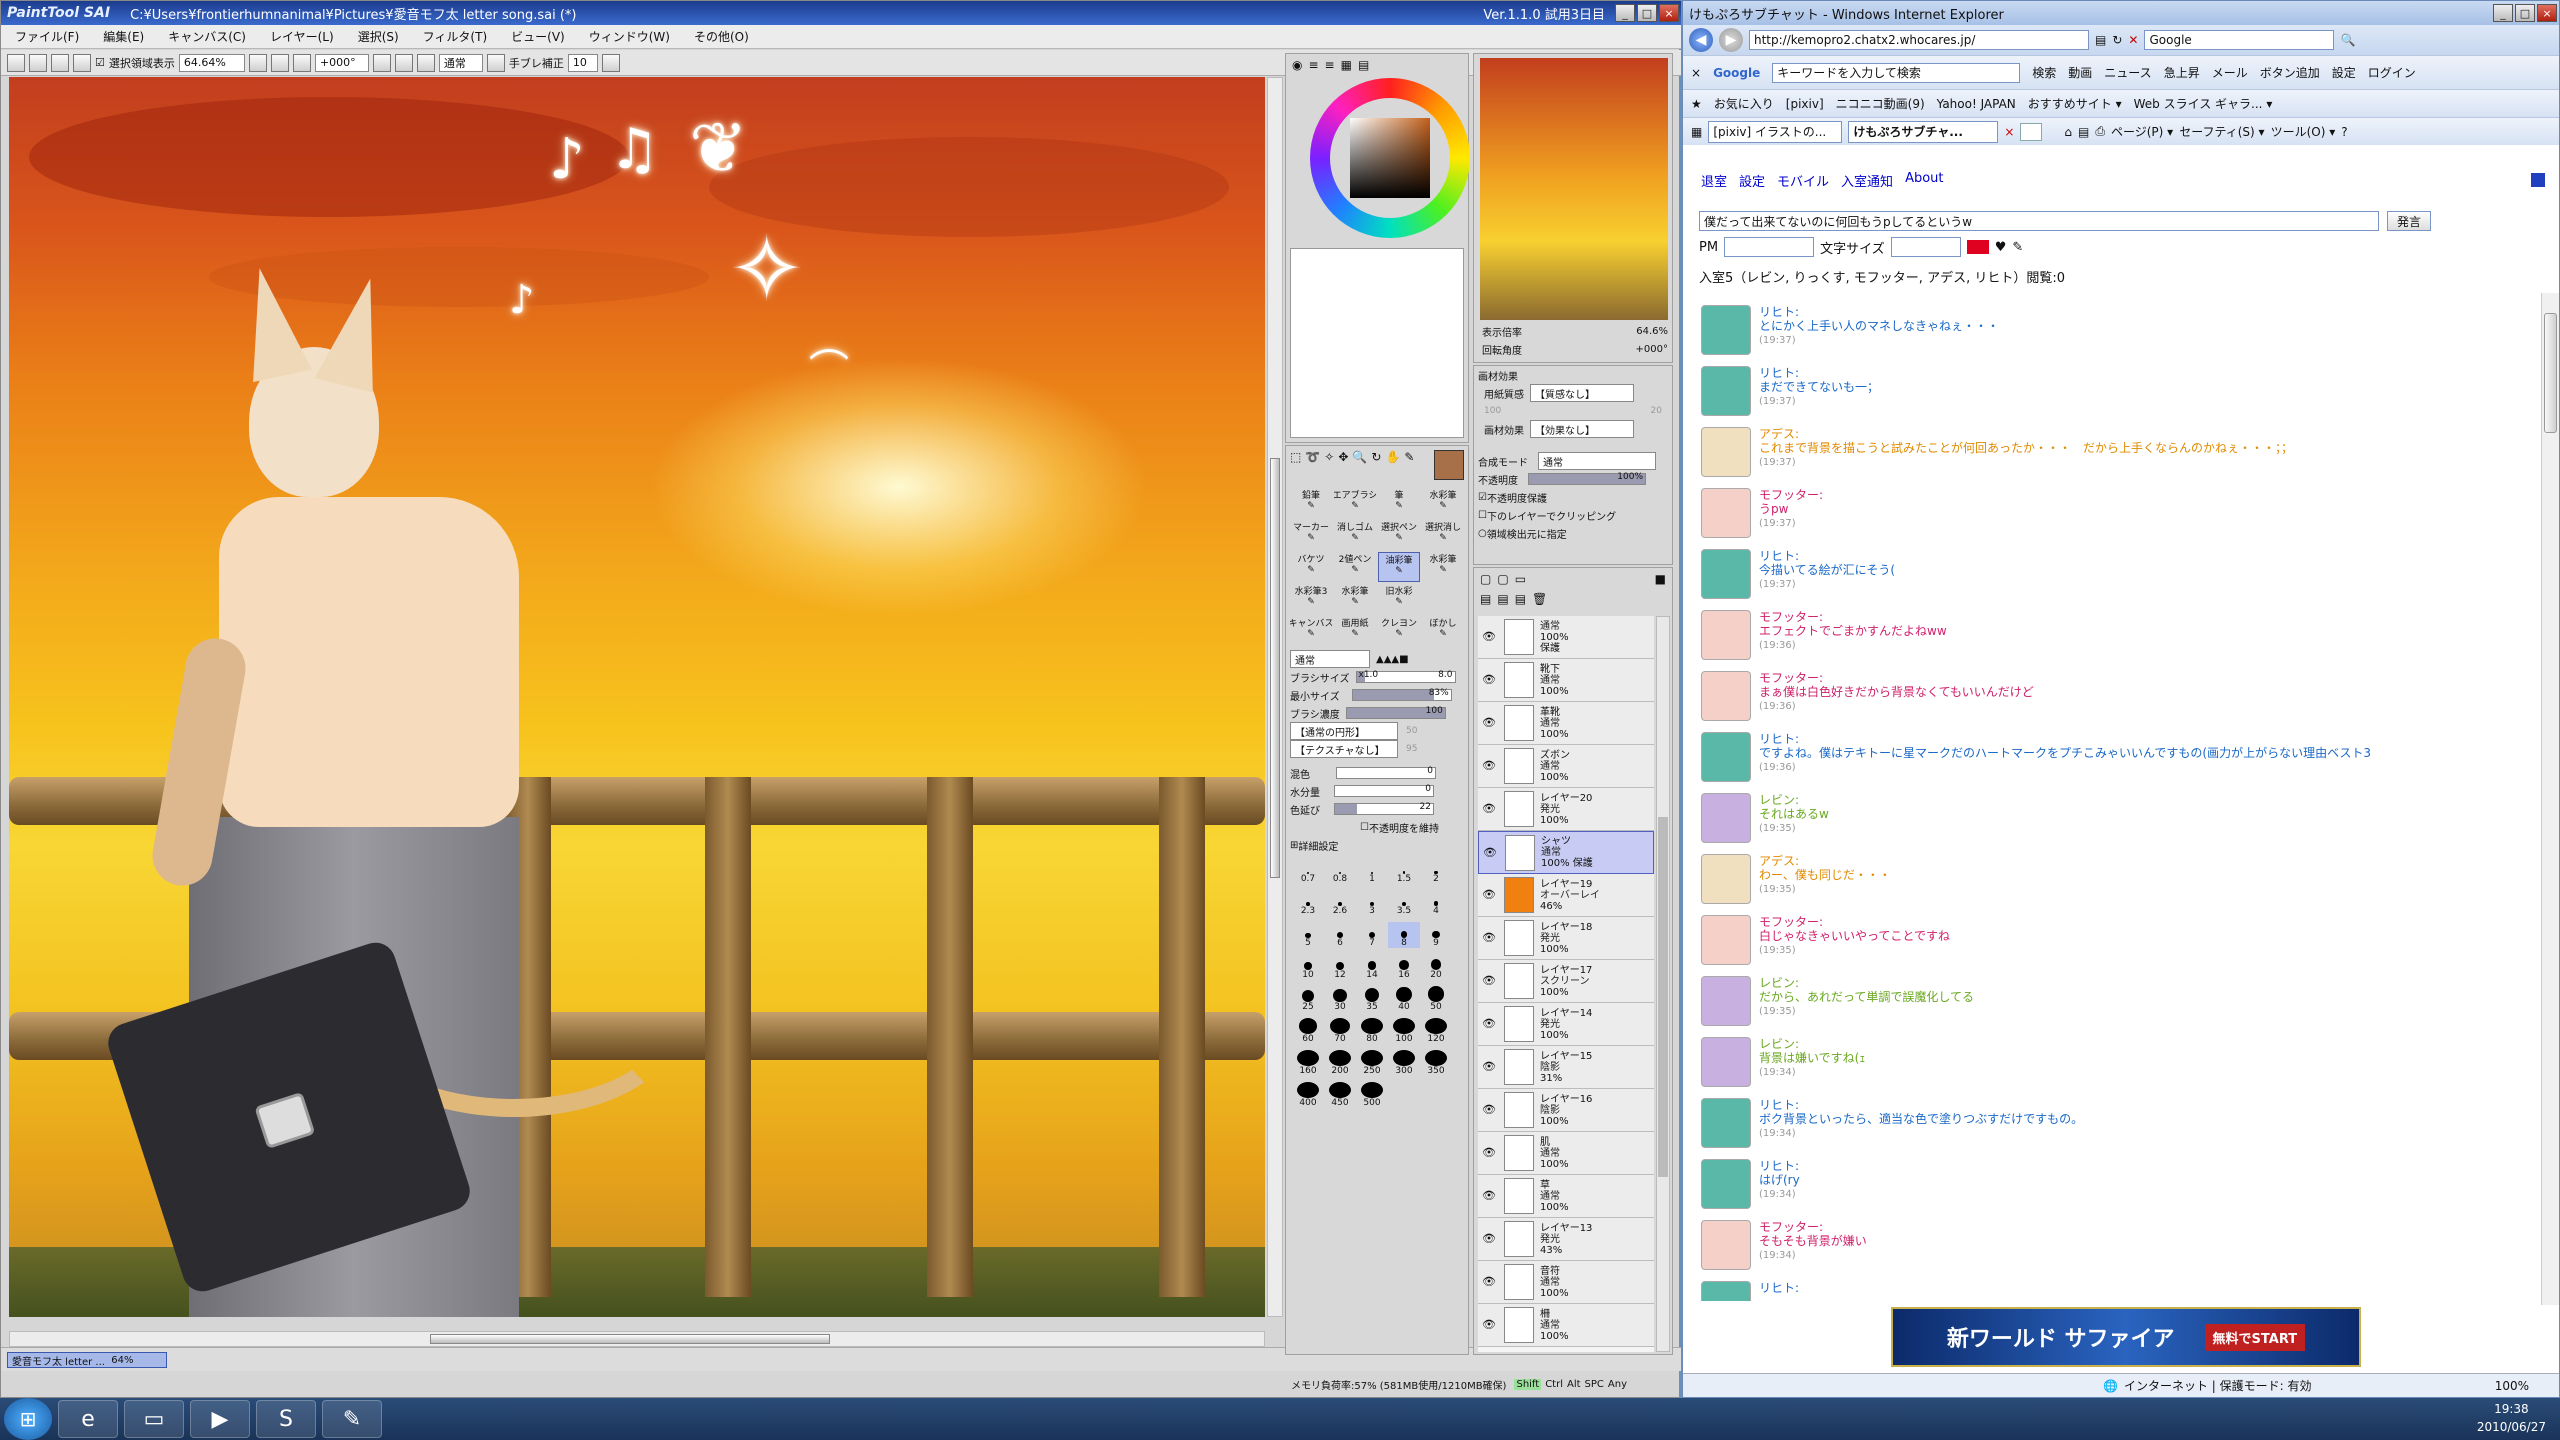 This screenshot has width=2560, height=1440. I want to click on new-linework-layer-icon: ▢, so click(1502, 579).